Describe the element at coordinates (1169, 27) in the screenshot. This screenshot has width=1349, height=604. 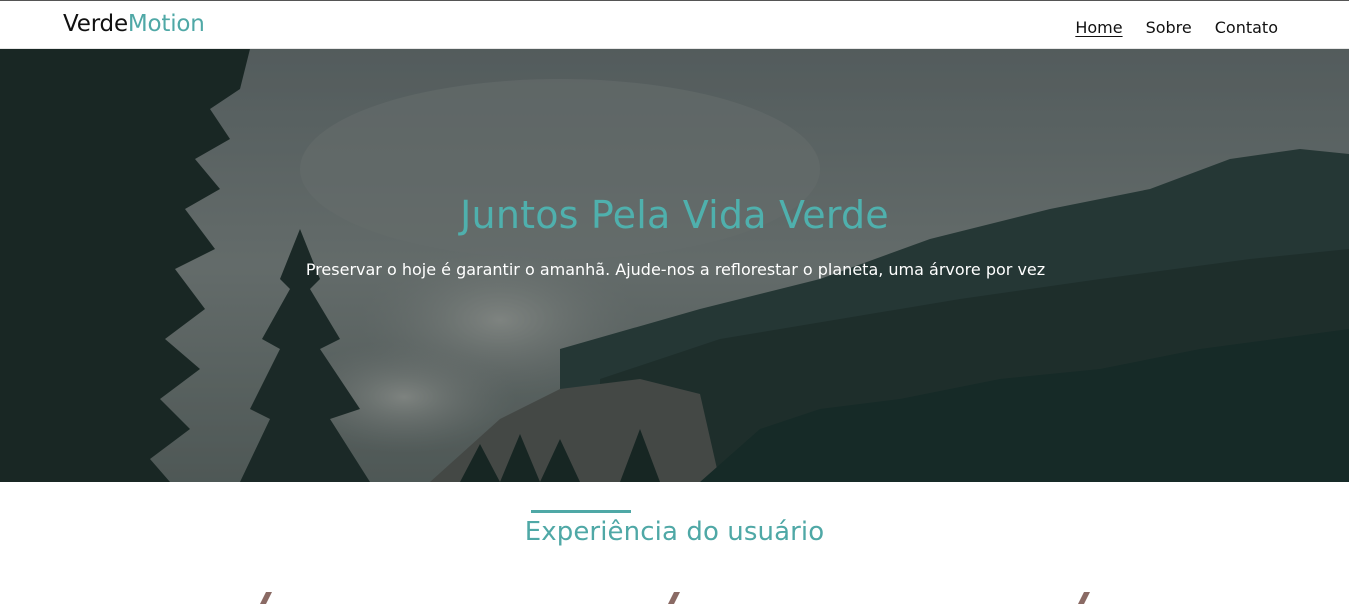
I see `nav-link-sobre: Sobre` at that location.